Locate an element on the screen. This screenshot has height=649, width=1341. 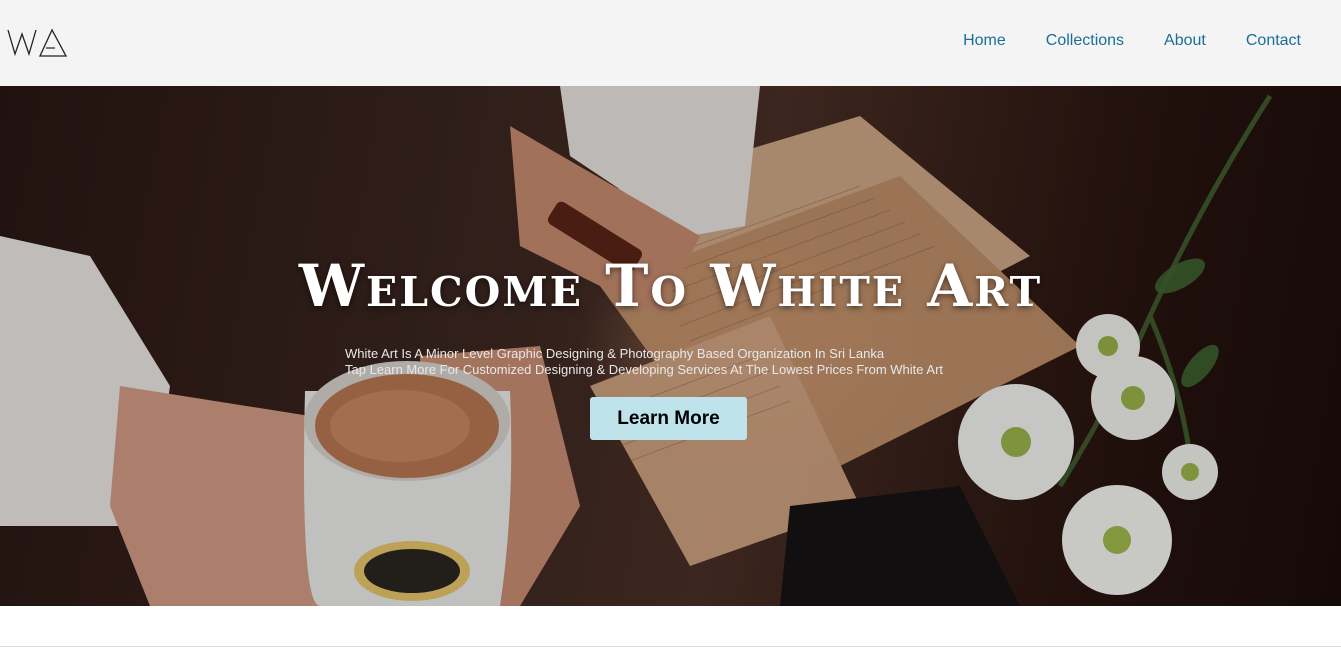
main-nav: Home Collections About Contact is located at coordinates (1132, 41).